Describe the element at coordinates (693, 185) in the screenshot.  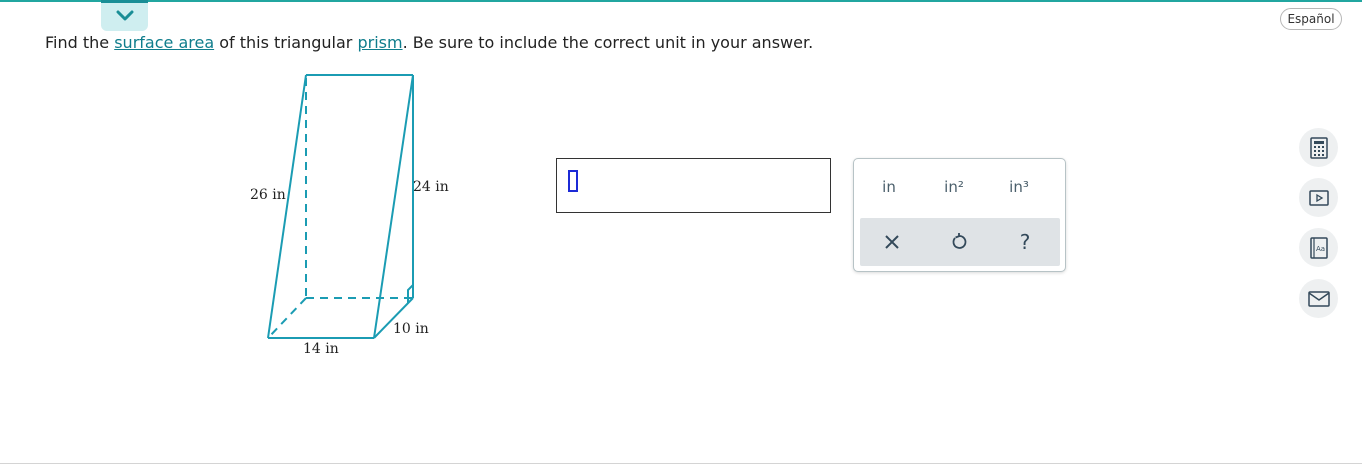
I see `answer-input` at that location.